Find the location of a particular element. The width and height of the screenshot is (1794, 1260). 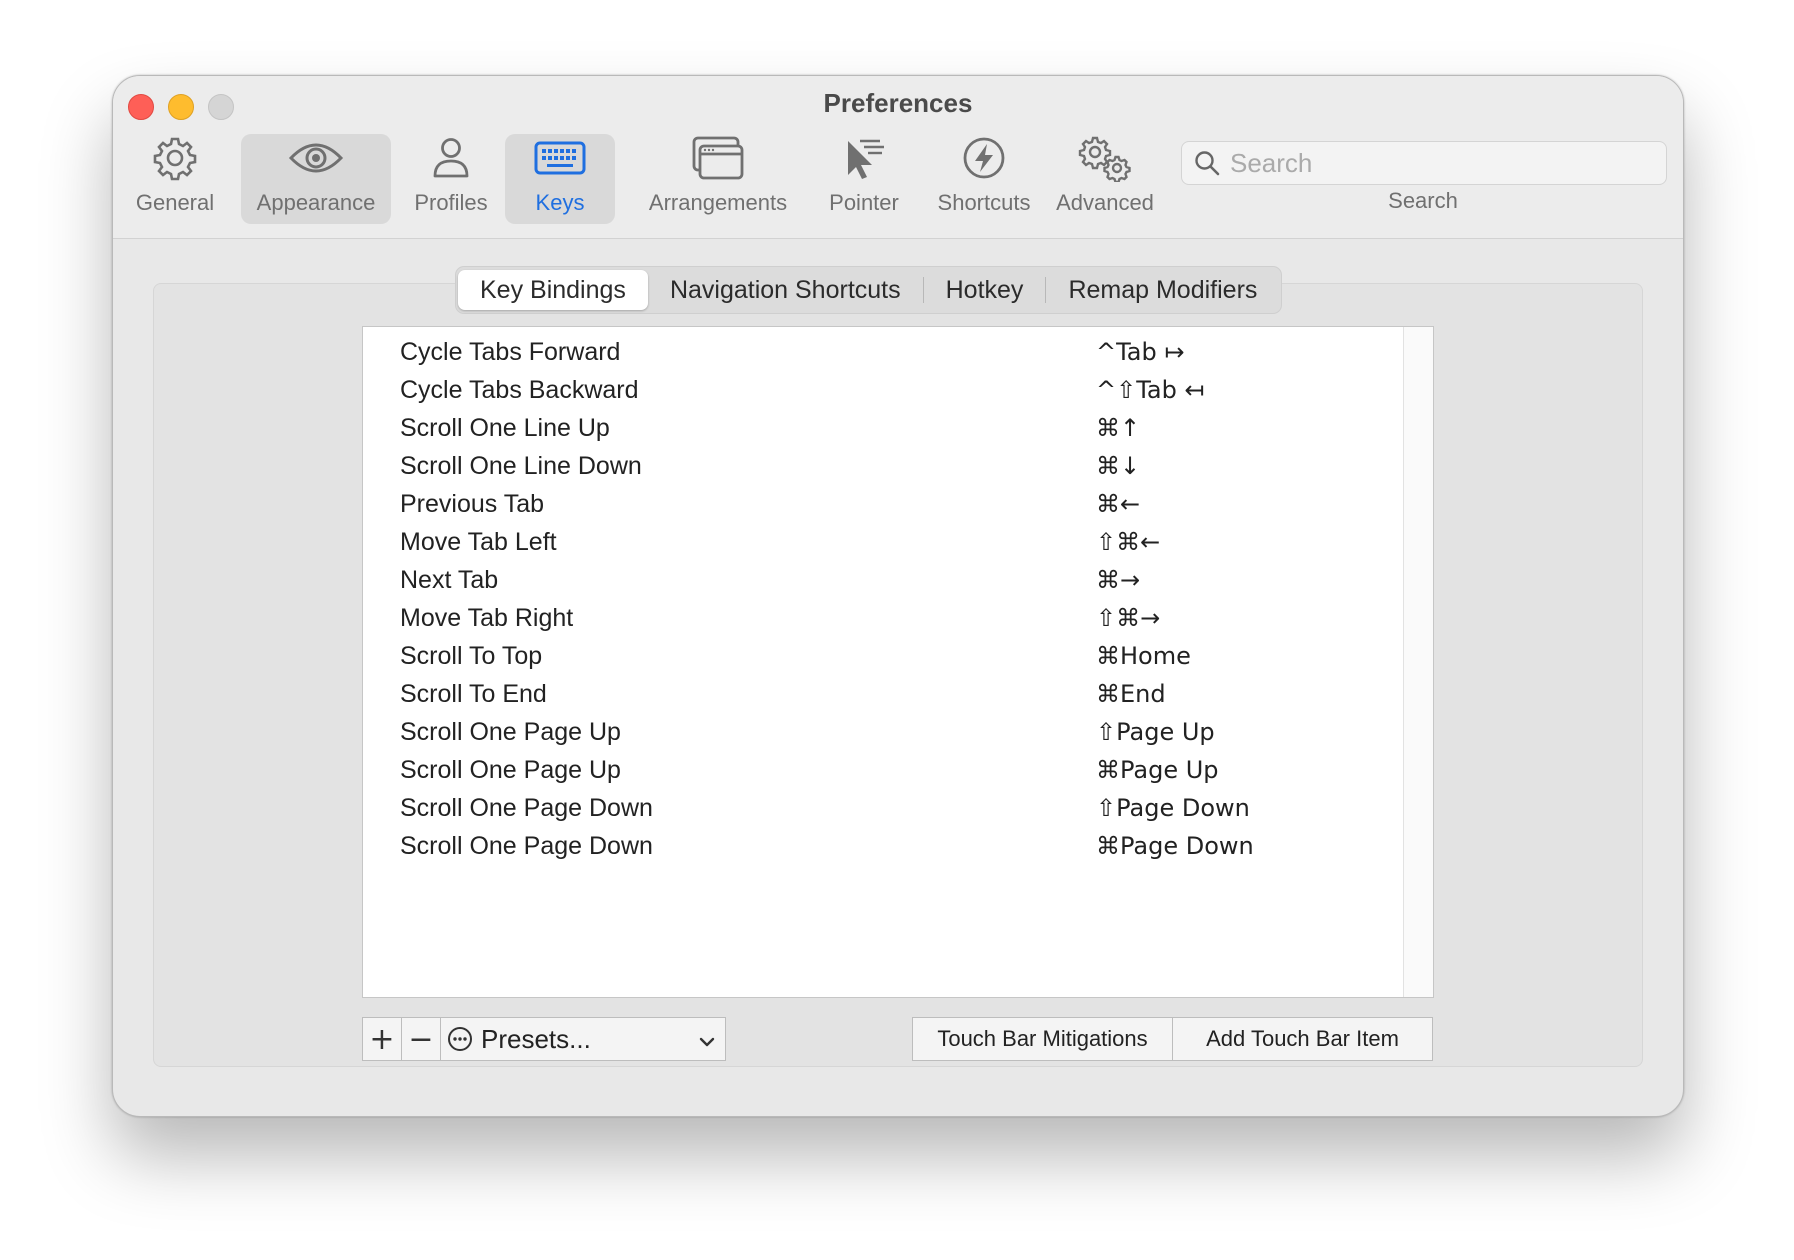

search-field is located at coordinates (1424, 163).